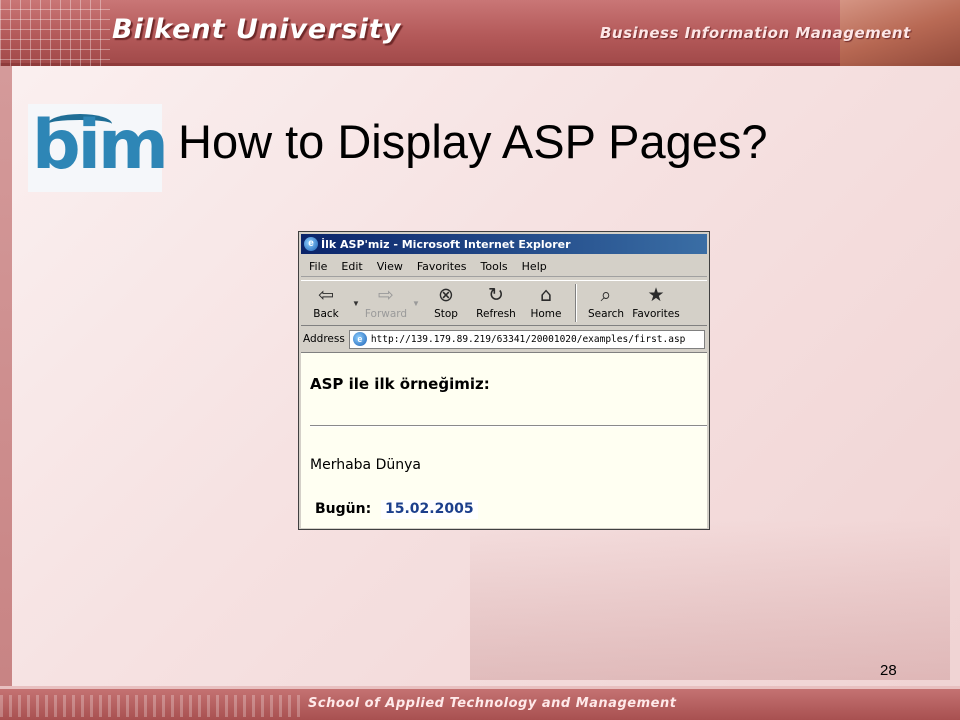 The image size is (960, 720). Describe the element at coordinates (343, 509) in the screenshot. I see `today-label: Bugün:` at that location.